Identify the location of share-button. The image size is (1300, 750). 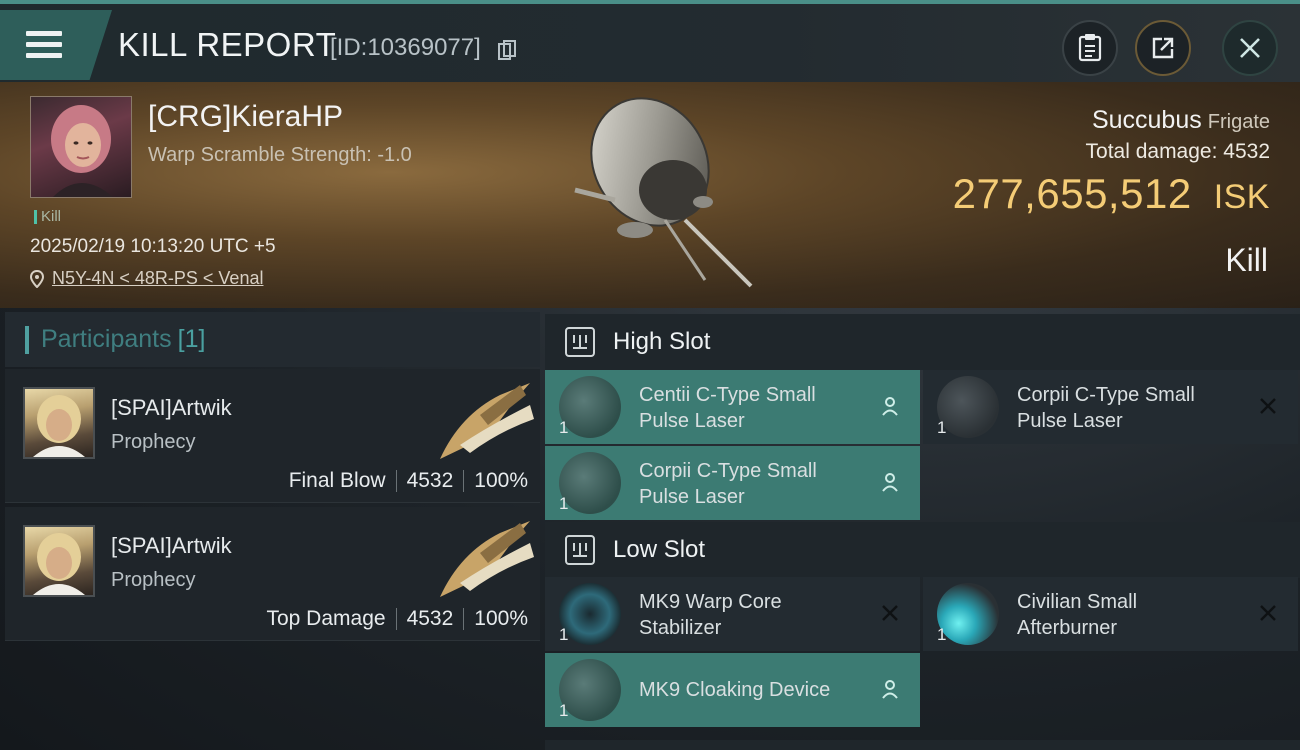
(1163, 48).